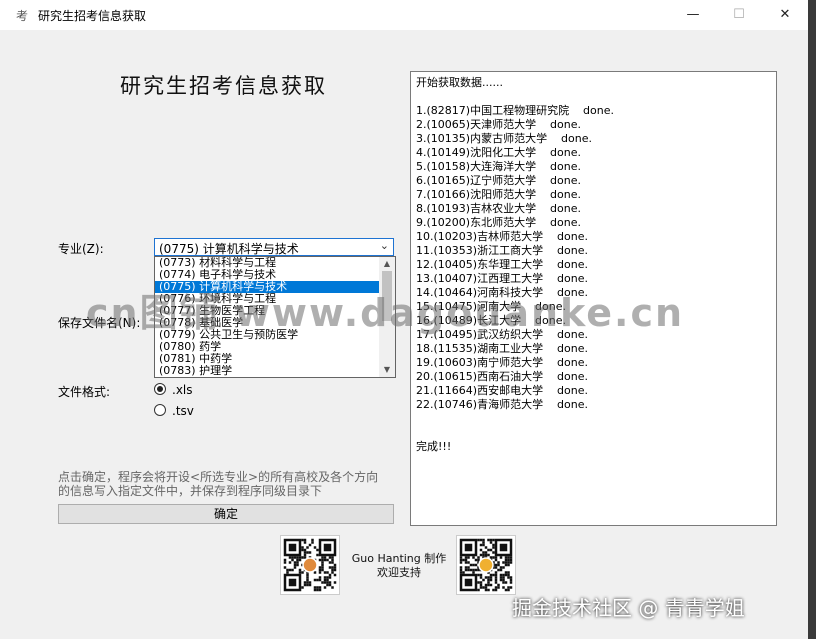 This screenshot has height=639, width=816. I want to click on app-icon: 考, so click(22, 16).